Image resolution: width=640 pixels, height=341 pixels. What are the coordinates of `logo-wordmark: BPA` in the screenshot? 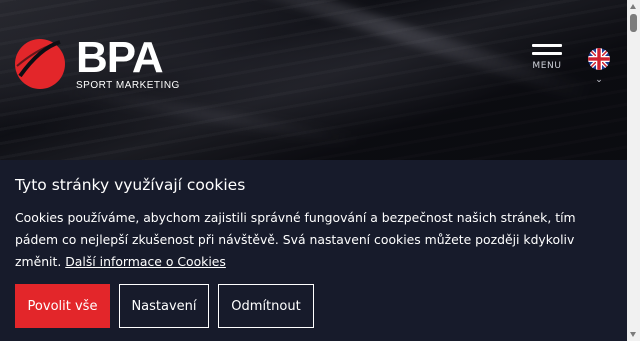 It's located at (120, 57).